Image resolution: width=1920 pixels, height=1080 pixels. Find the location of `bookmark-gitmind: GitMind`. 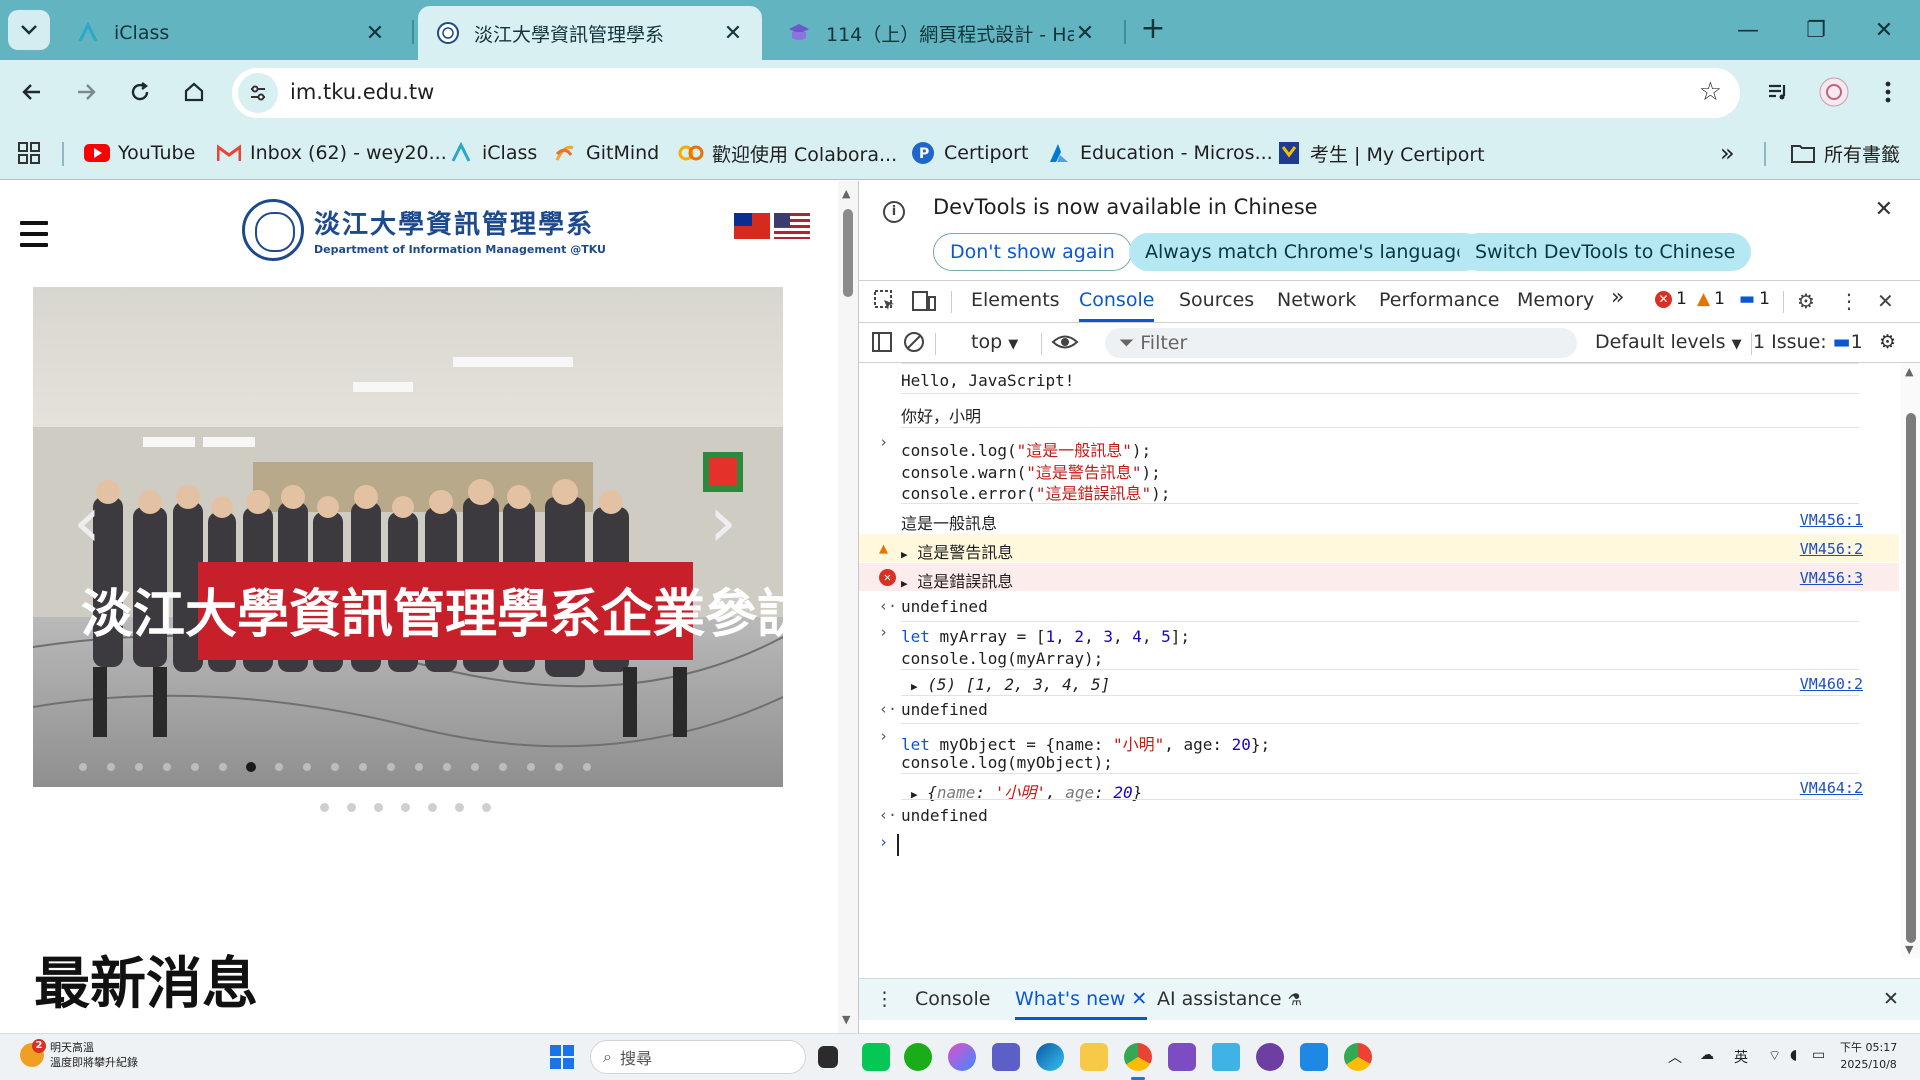

bookmark-gitmind: GitMind is located at coordinates (605, 153).